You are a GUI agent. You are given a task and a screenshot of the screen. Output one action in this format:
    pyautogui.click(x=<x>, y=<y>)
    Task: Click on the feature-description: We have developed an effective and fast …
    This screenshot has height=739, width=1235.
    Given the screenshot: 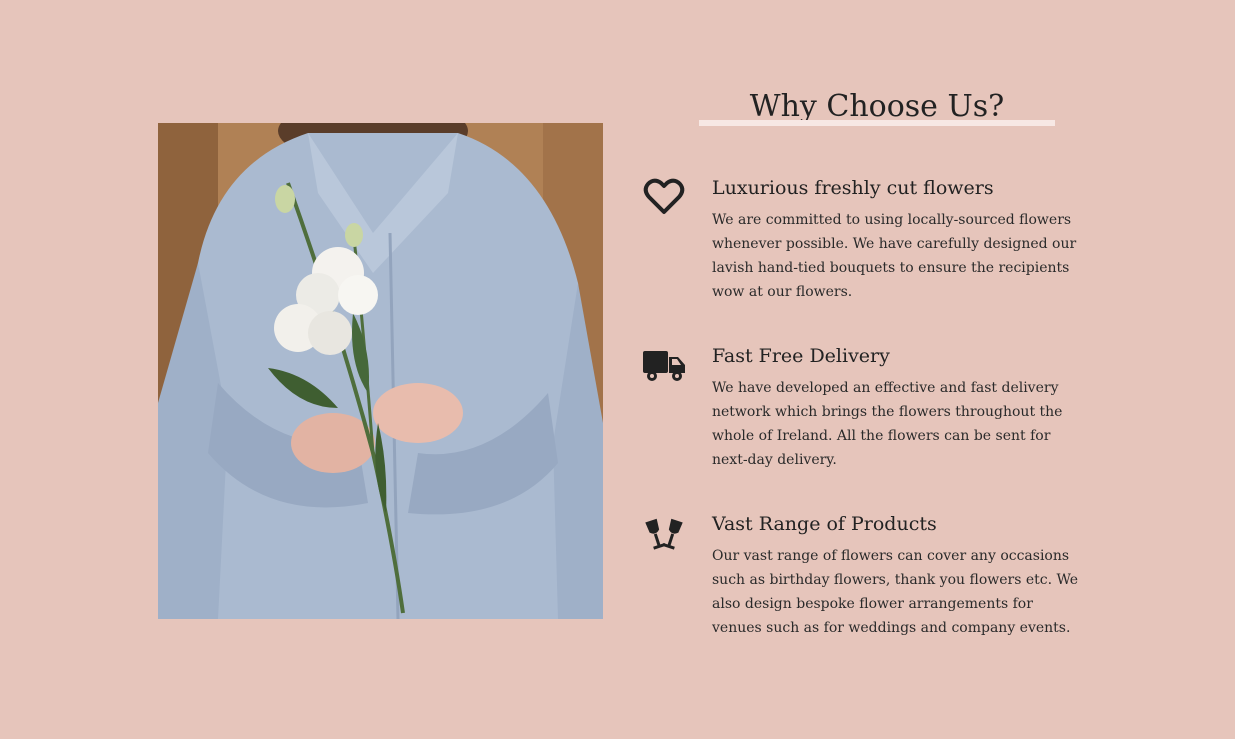 What is the action you would take?
    pyautogui.click(x=887, y=424)
    